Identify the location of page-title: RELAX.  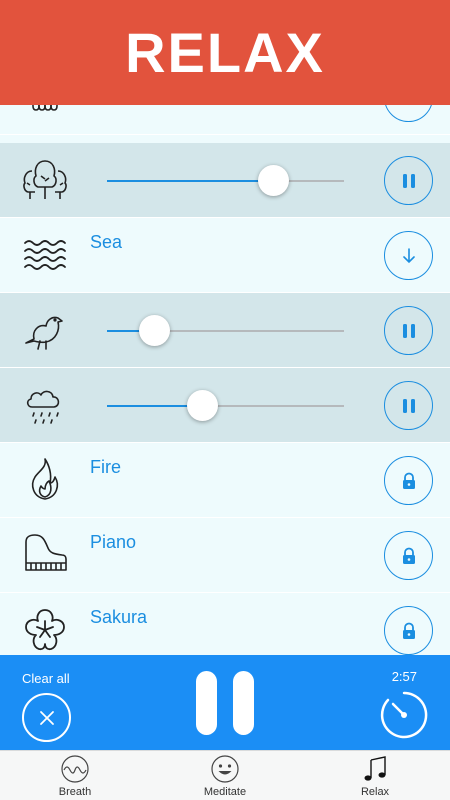
(225, 52).